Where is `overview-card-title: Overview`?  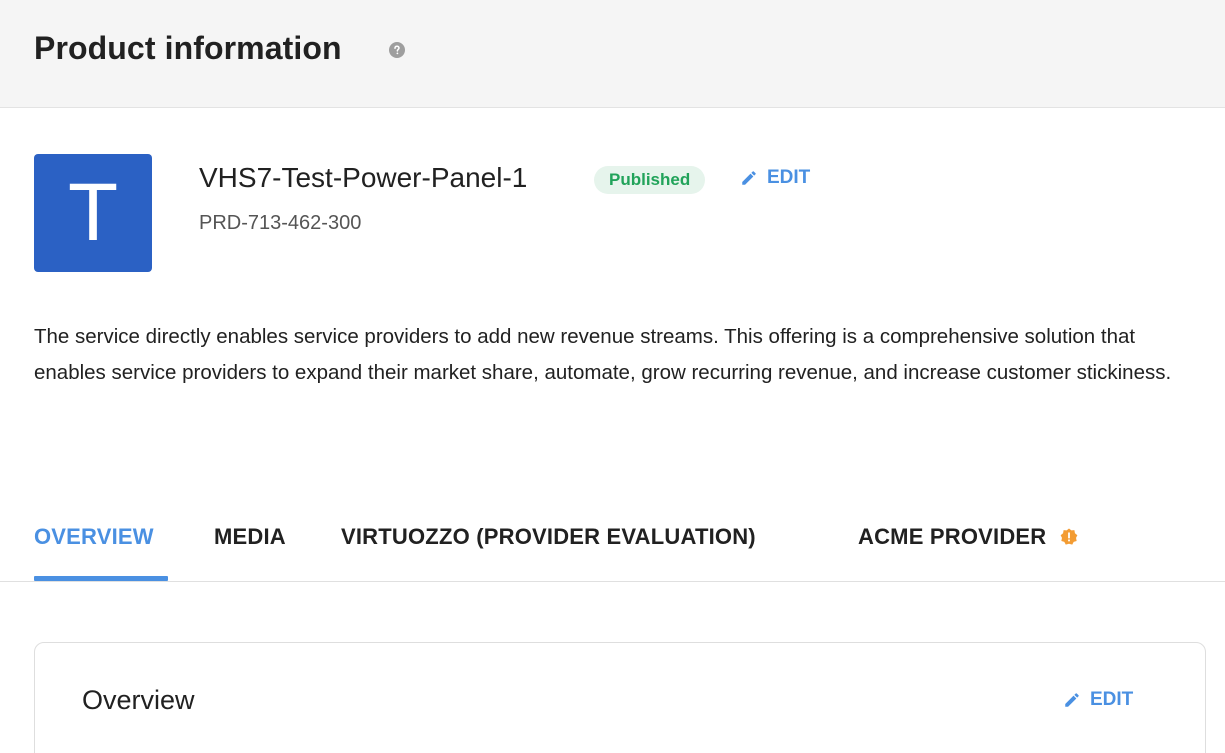
overview-card-title: Overview is located at coordinates (138, 700).